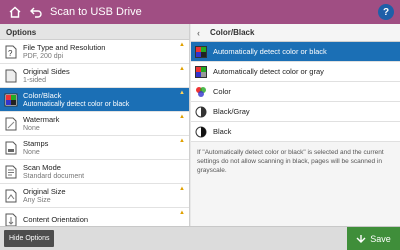  What do you see at coordinates (11, 124) in the screenshot?
I see `watermark-icon` at bounding box center [11, 124].